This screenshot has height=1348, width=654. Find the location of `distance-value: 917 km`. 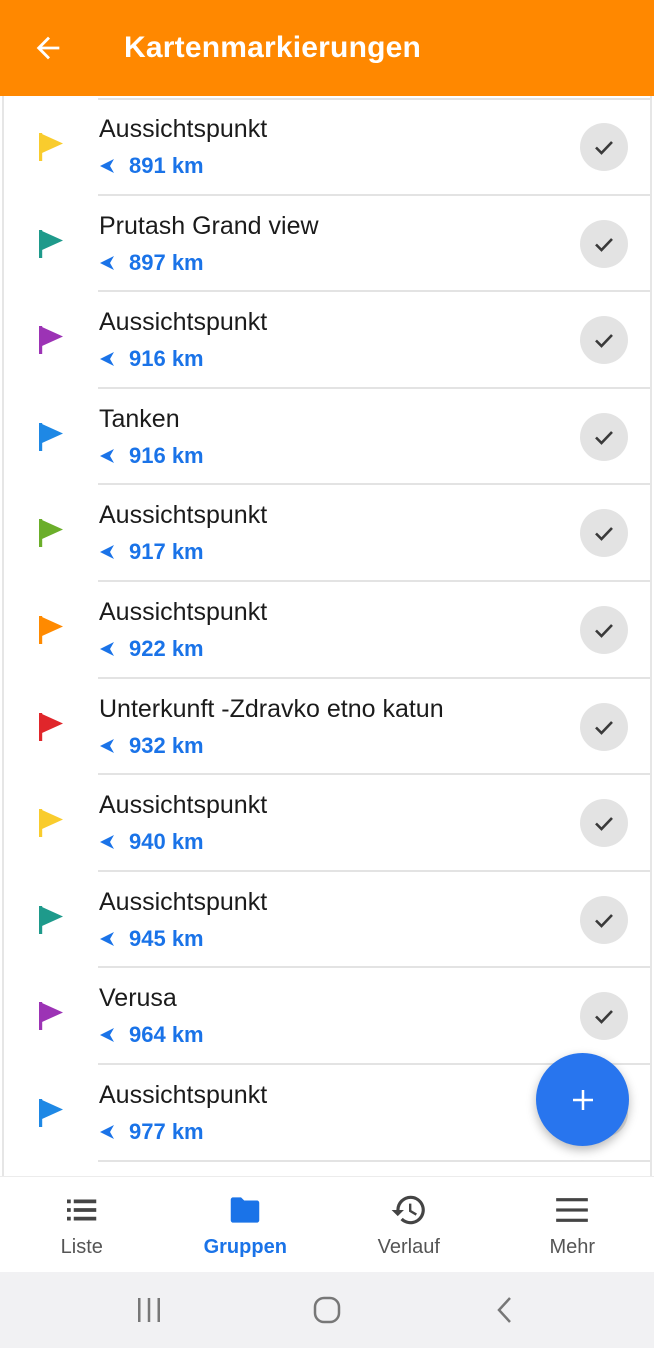

distance-value: 917 km is located at coordinates (166, 552).